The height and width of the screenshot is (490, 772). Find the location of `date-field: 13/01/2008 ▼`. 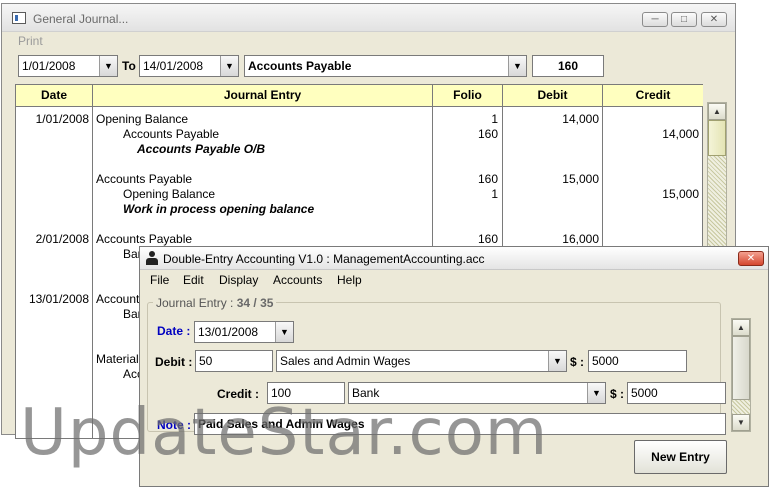

date-field: 13/01/2008 ▼ is located at coordinates (244, 332).